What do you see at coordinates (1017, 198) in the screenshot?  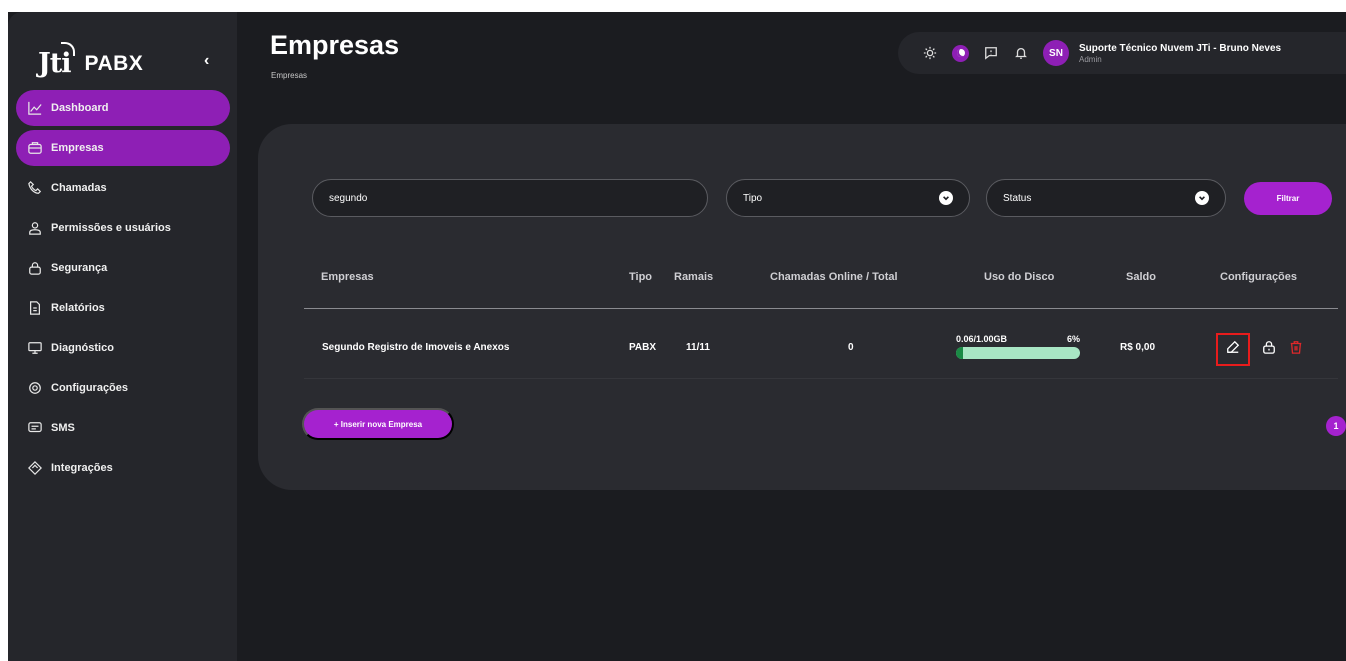 I see `status-select-value: Status` at bounding box center [1017, 198].